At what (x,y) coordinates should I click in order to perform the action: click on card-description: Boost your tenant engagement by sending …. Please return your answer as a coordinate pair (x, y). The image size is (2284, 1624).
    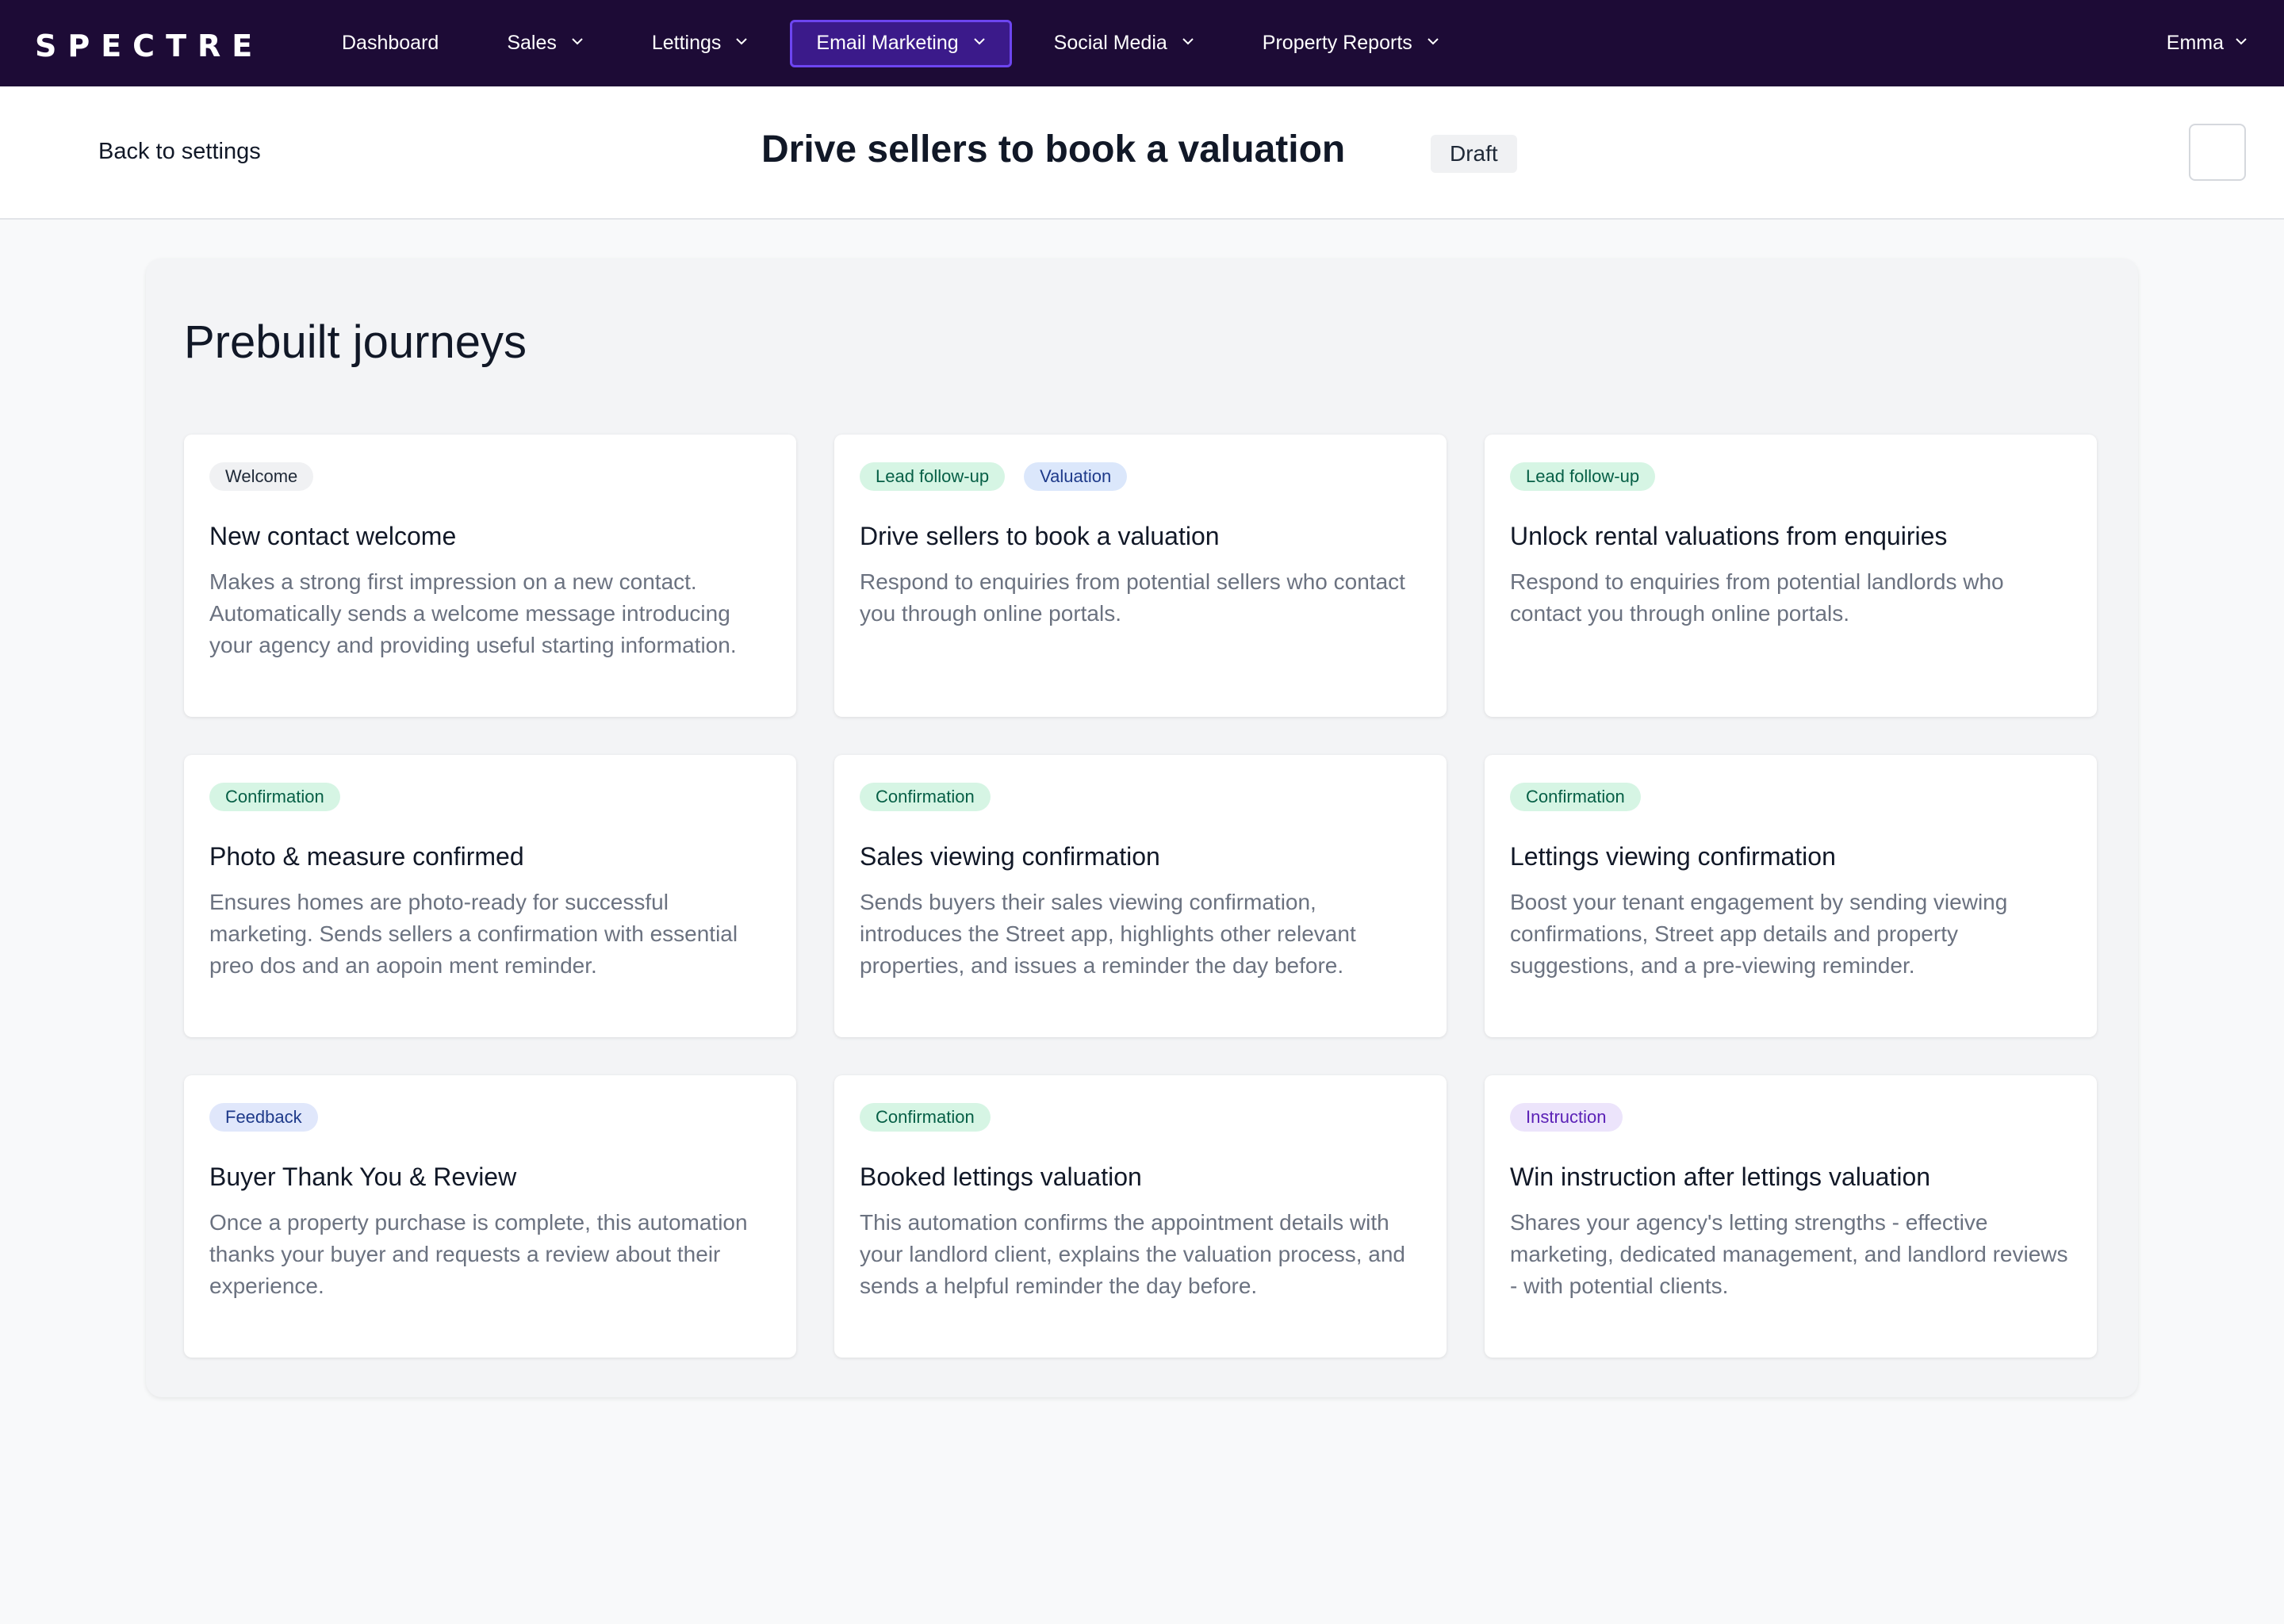
    Looking at the image, I should click on (1759, 934).